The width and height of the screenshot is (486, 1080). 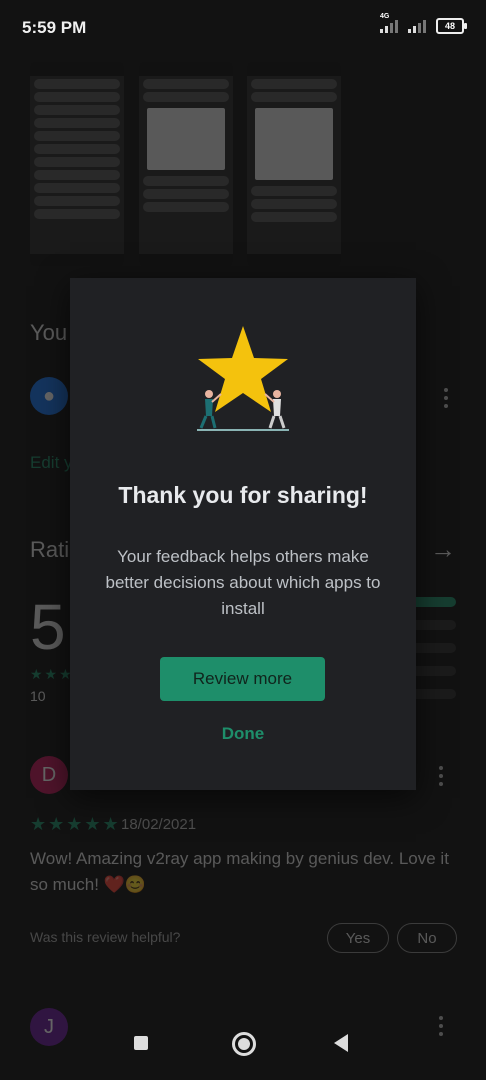 What do you see at coordinates (49, 332) in the screenshot?
I see `your-review-heading: You` at bounding box center [49, 332].